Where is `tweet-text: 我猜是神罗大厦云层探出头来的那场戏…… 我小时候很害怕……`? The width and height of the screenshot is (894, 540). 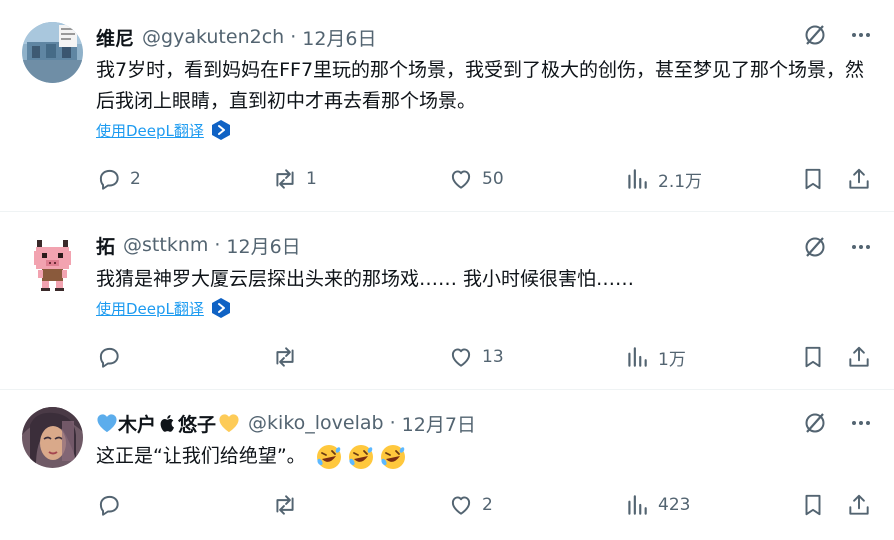
tweet-text: 我猜是神罗大厦云层探出头来的那场戏…… 我小时候很害怕…… is located at coordinates (365, 279).